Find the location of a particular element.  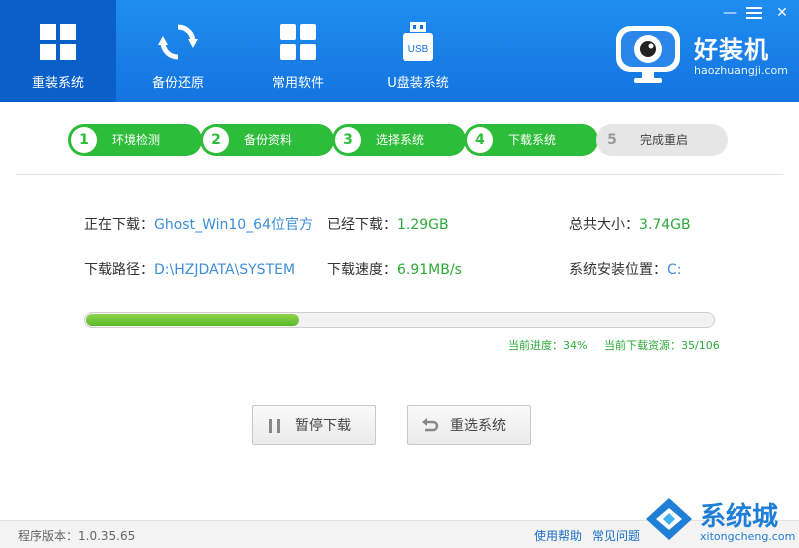

step-indicator: 1 环境检测 2 备份资料 3 选择系统 4 下载系统 5 完成重启 is located at coordinates (399, 141).